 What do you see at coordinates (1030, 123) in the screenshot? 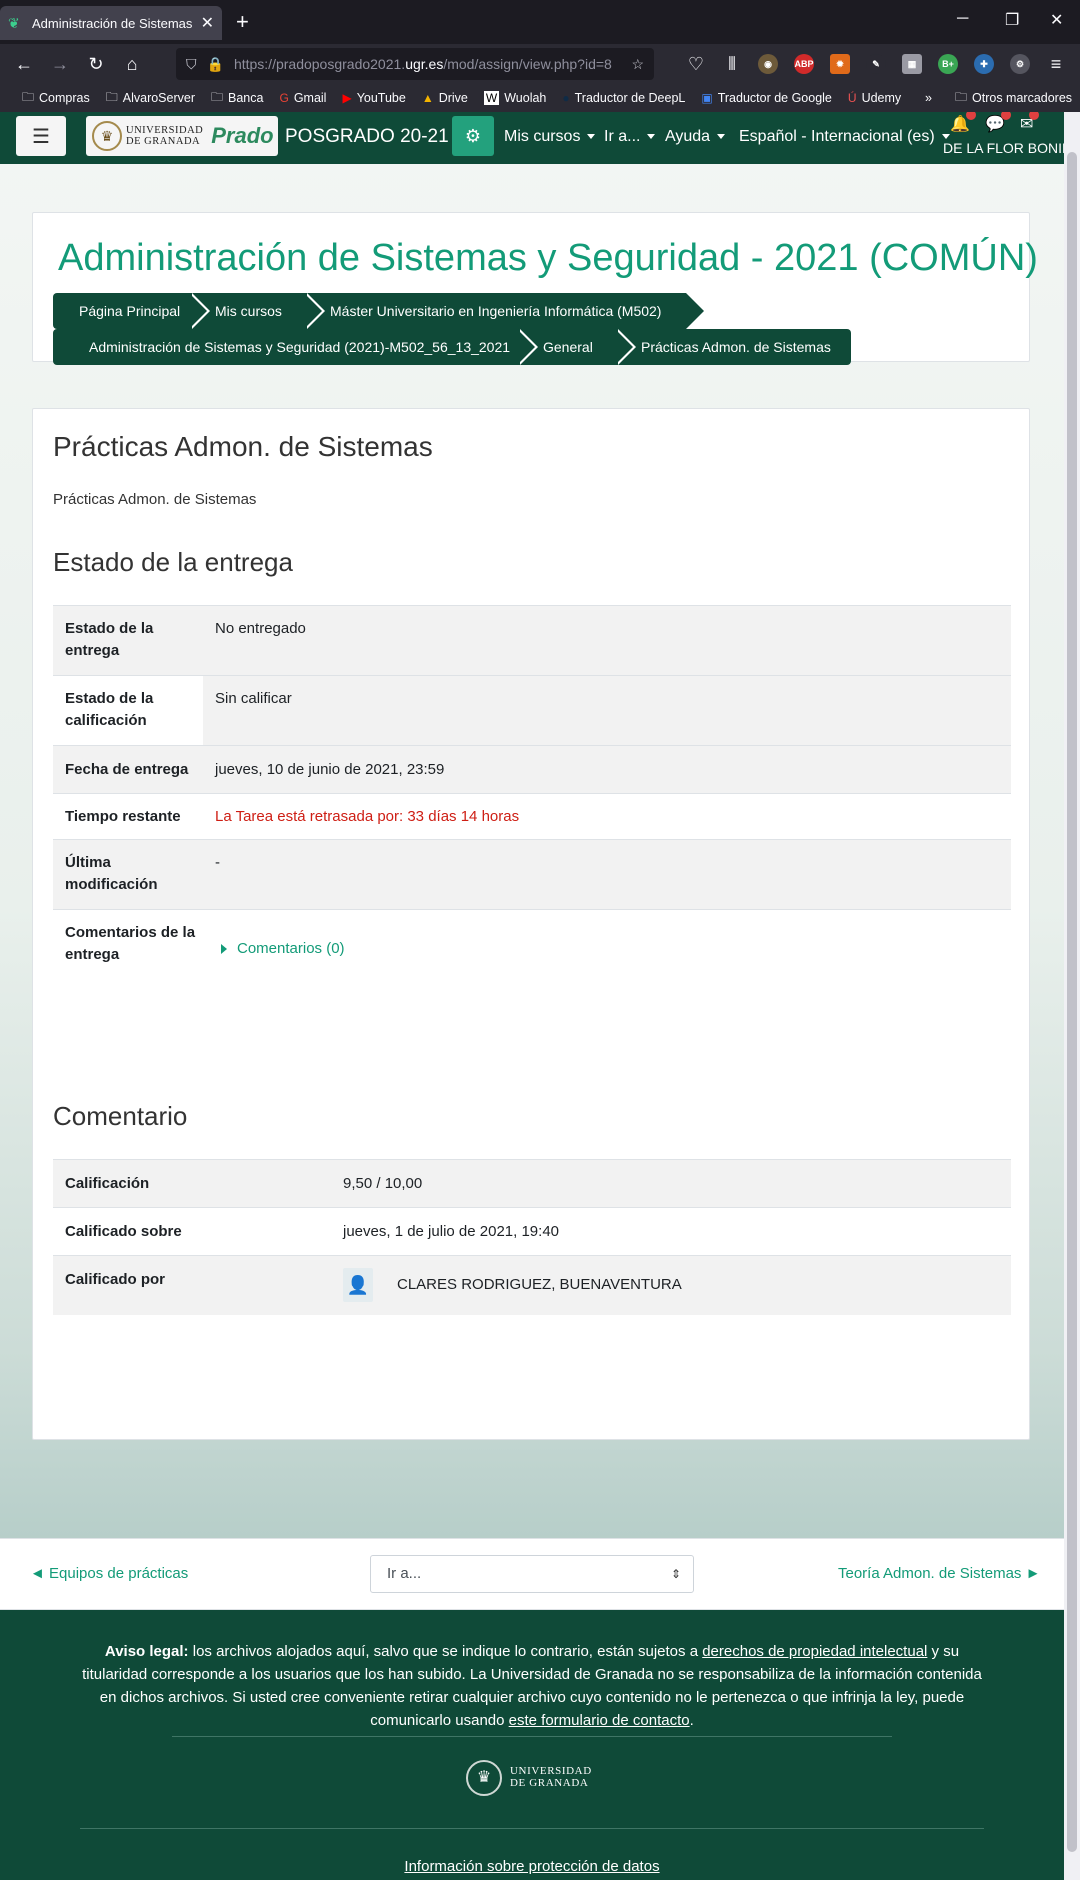
I see `mail-icon: ✉` at bounding box center [1030, 123].